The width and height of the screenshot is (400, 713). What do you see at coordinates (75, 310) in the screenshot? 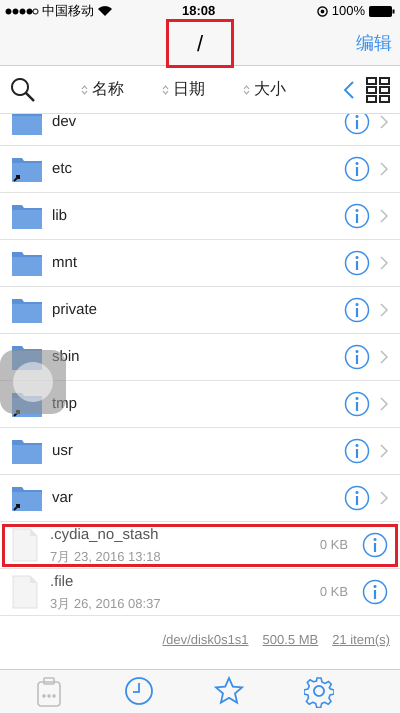
I see `folder-name: private` at bounding box center [75, 310].